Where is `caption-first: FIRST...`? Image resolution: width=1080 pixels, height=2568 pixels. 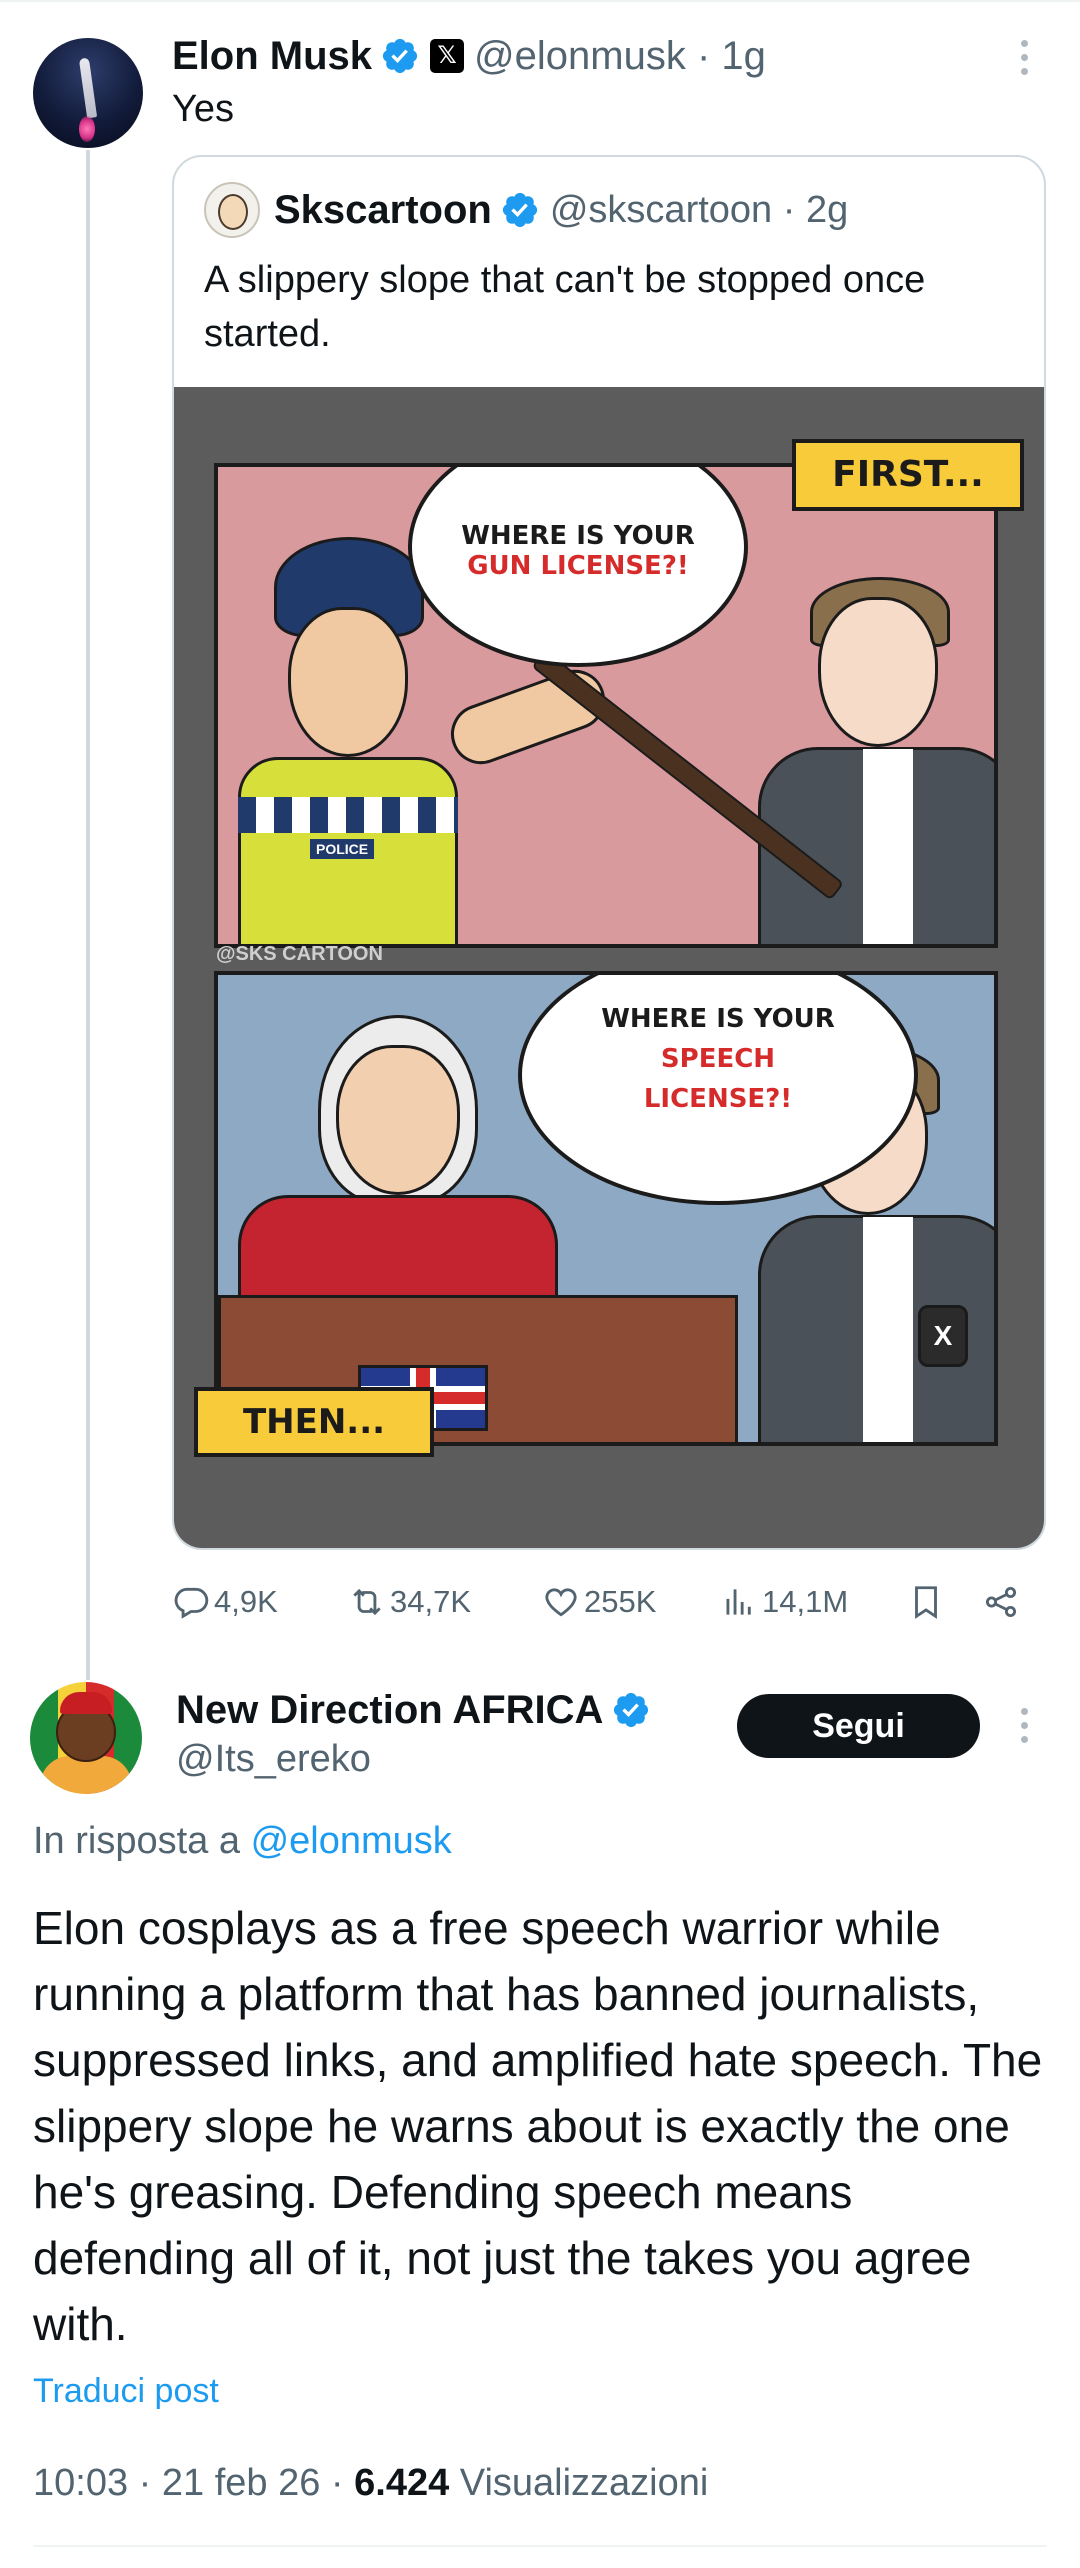 caption-first: FIRST... is located at coordinates (908, 475).